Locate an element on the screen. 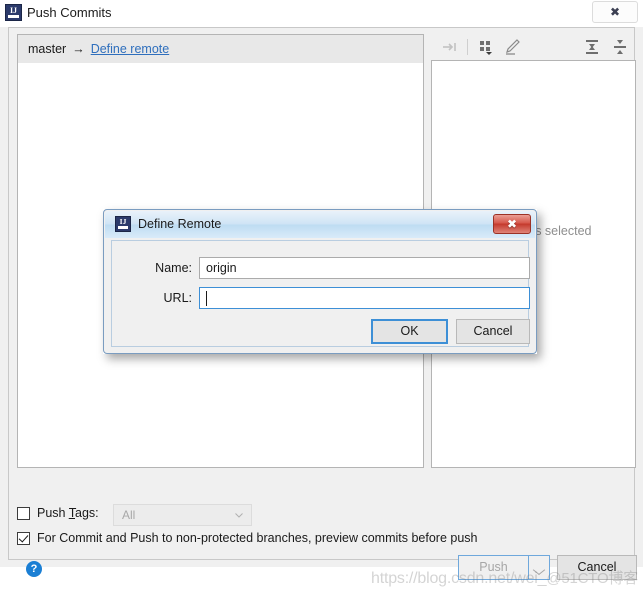 The width and height of the screenshot is (643, 589). branch-row-master: master → Define remote is located at coordinates (220, 49).